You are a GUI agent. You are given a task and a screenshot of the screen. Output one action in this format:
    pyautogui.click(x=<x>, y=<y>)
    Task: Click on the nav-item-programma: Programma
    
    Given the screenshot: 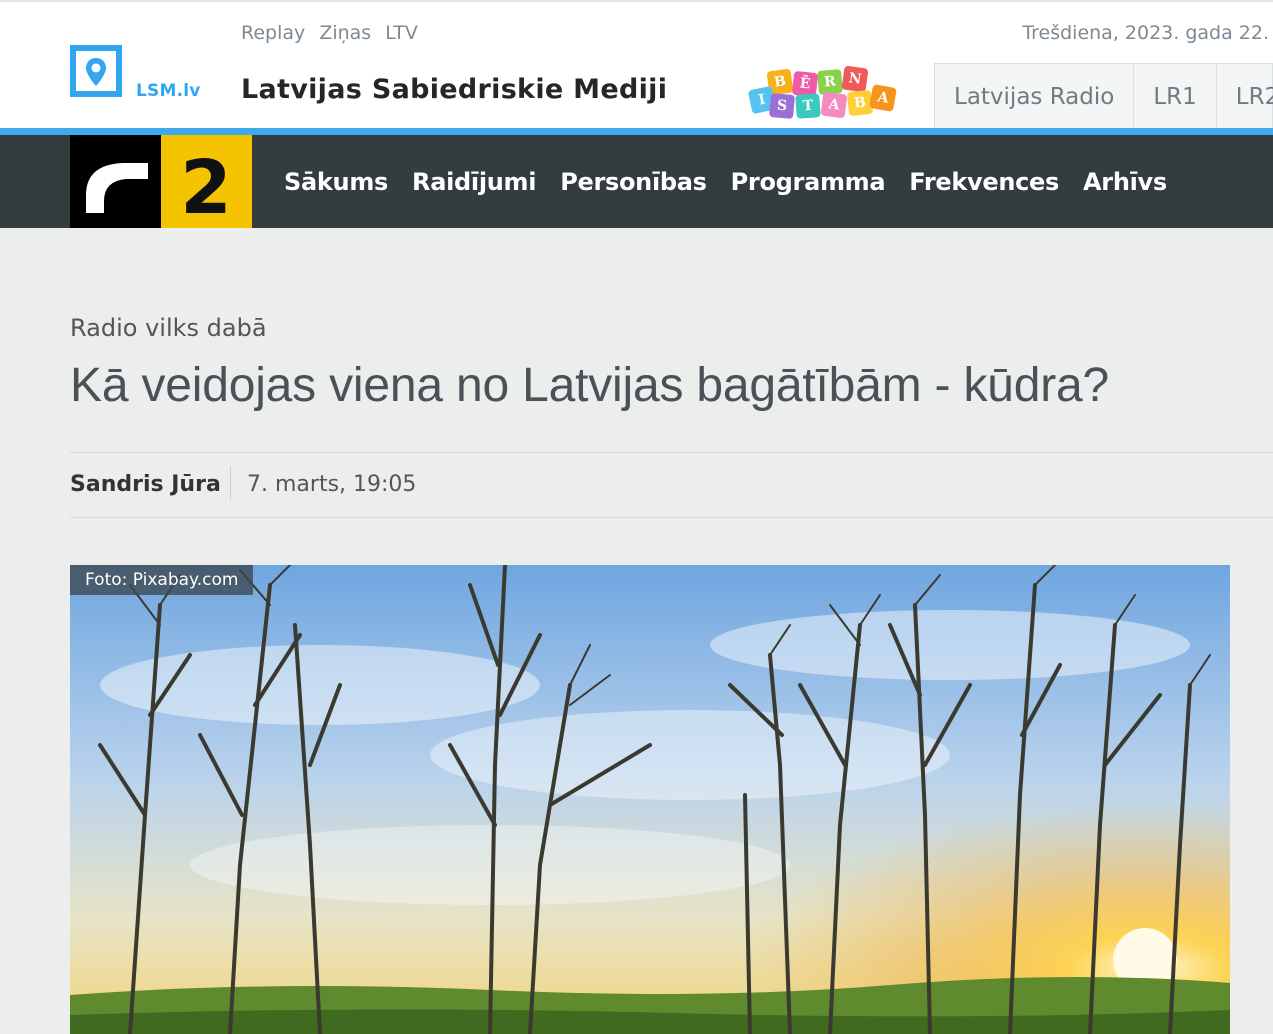 What is the action you would take?
    pyautogui.click(x=808, y=182)
    